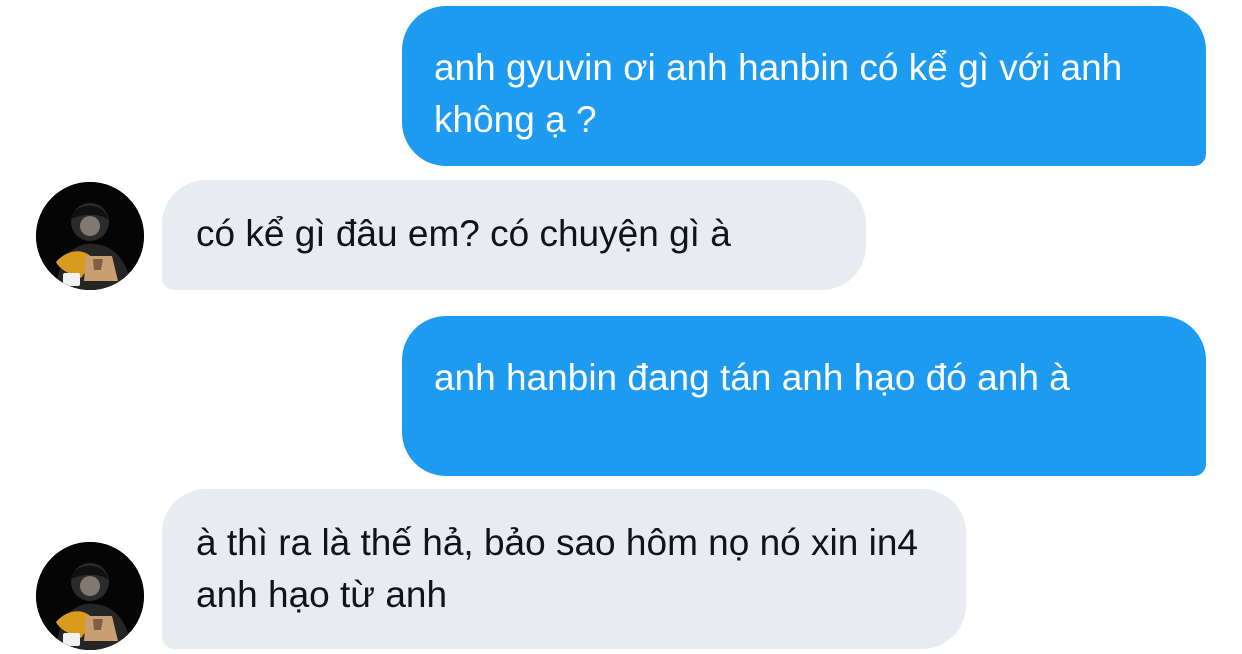 The width and height of the screenshot is (1242, 654). I want to click on incoming-message-bubble: có kể gì đâu em? có chuyện gì à, so click(514, 235).